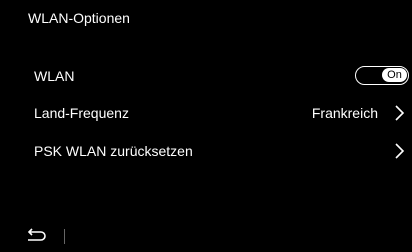  I want to click on footer-bar, so click(206, 237).